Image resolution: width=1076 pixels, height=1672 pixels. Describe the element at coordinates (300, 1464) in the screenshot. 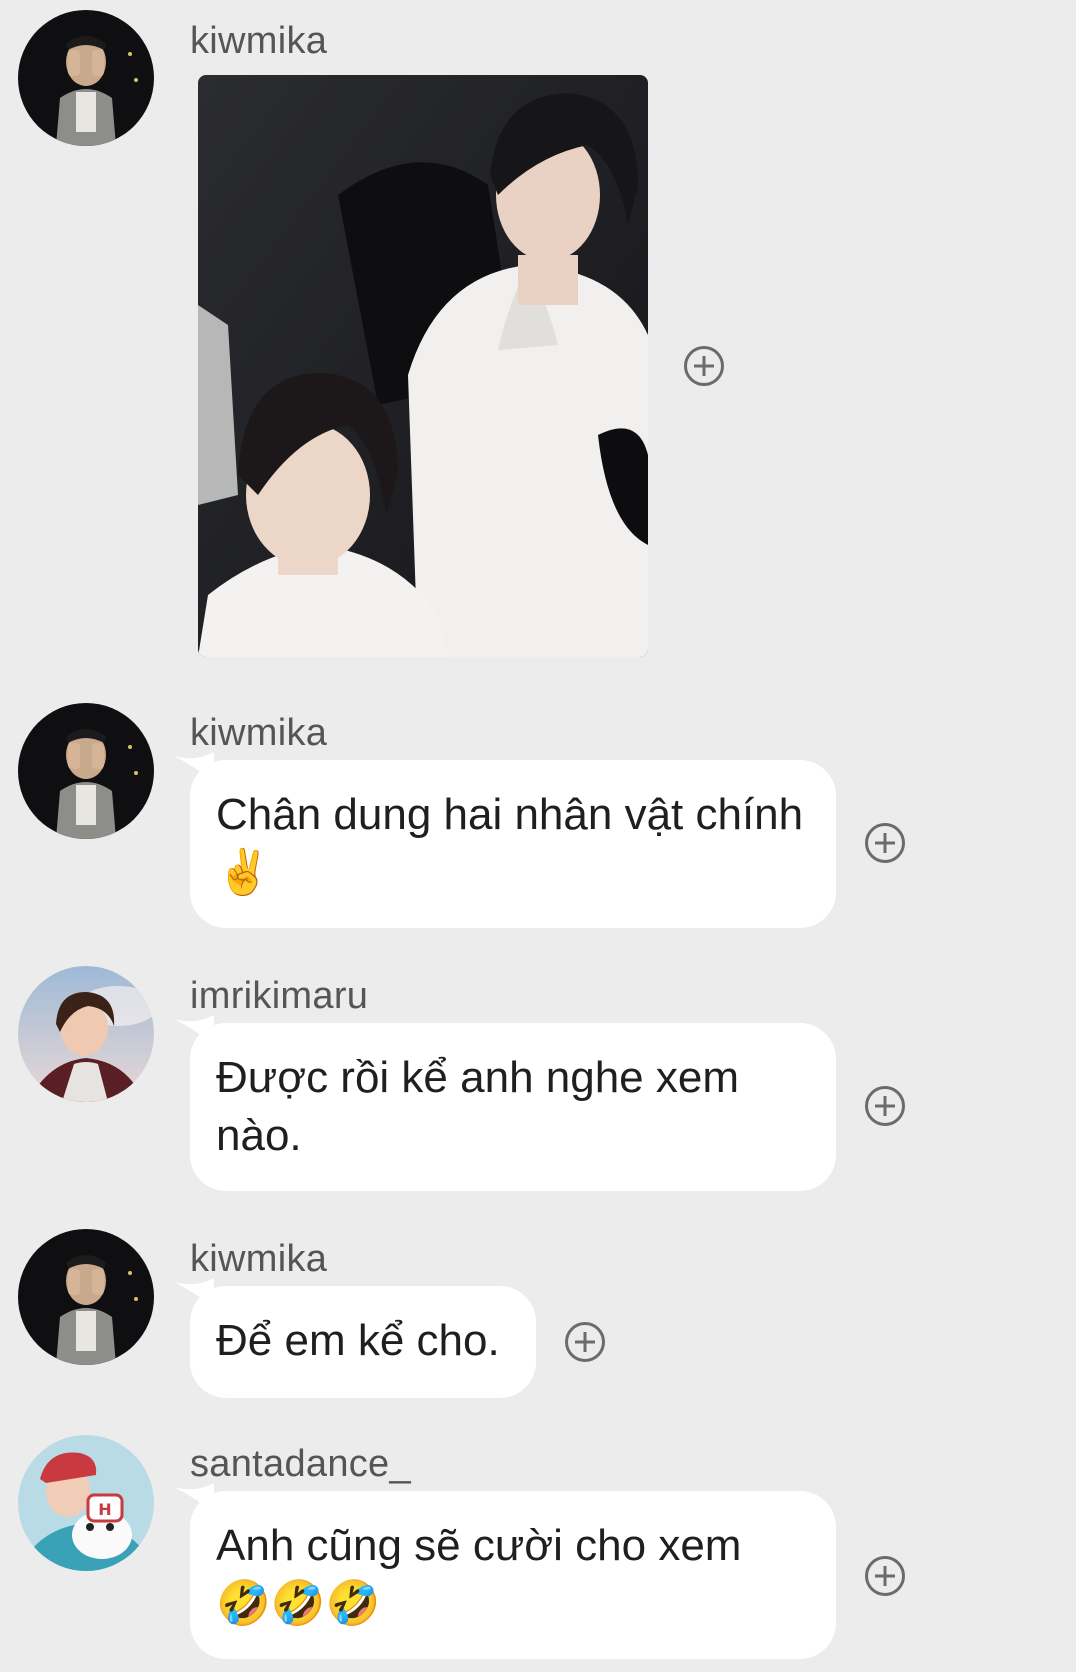

I see `sender-name: santadance_` at that location.